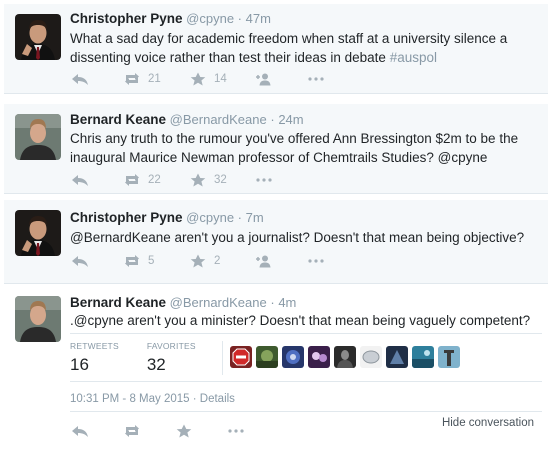  What do you see at coordinates (290, 119) in the screenshot?
I see `timestamp: 24m` at bounding box center [290, 119].